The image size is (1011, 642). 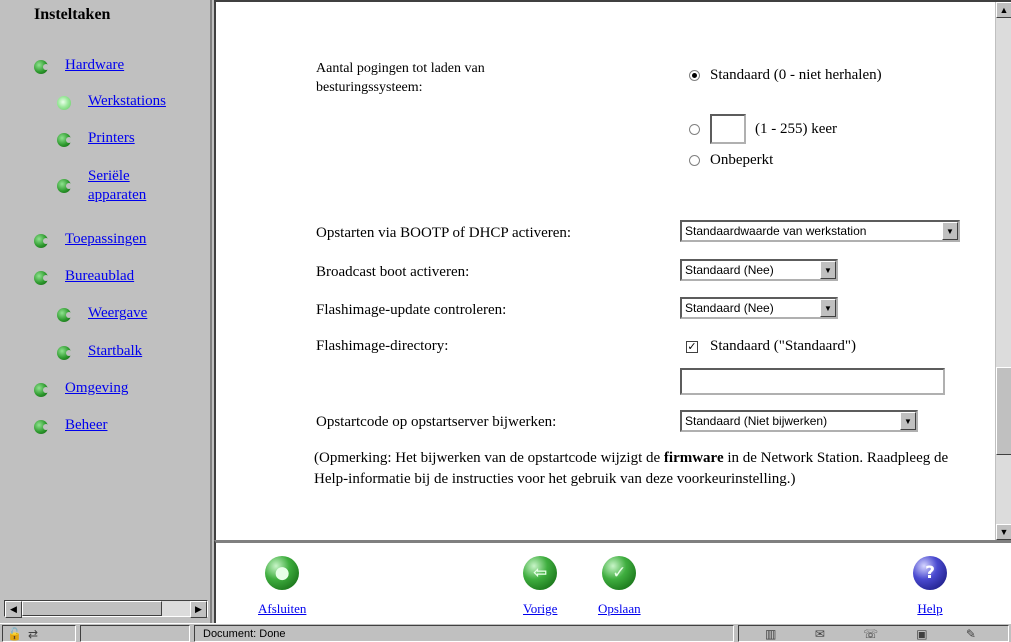 I want to click on checkbox-checked-icon: ✓, so click(x=692, y=346).